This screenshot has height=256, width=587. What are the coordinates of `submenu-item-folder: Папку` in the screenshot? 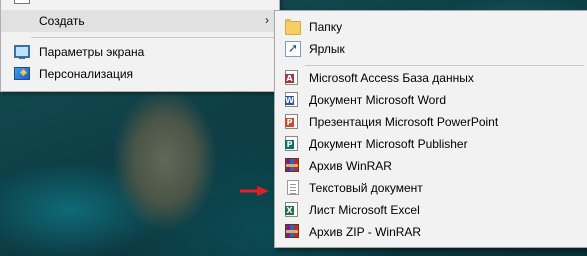 It's located at (431, 27).